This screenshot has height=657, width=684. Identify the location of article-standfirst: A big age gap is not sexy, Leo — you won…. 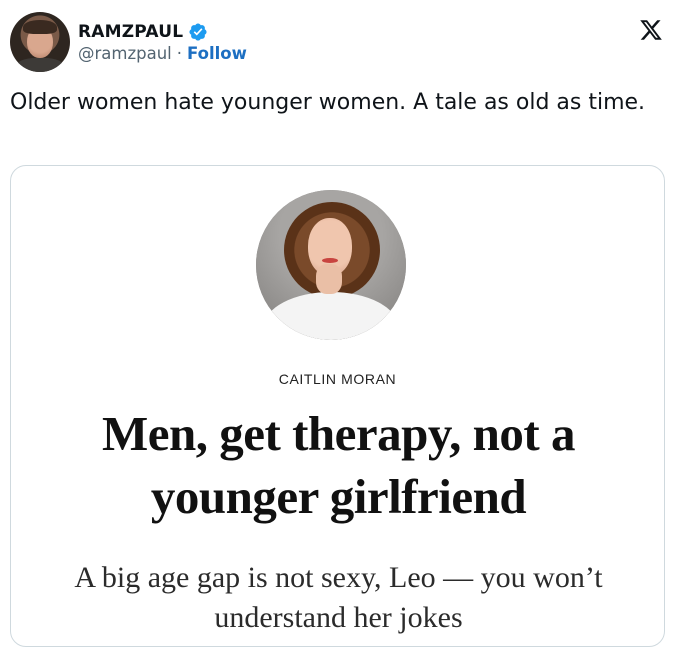
(338, 597).